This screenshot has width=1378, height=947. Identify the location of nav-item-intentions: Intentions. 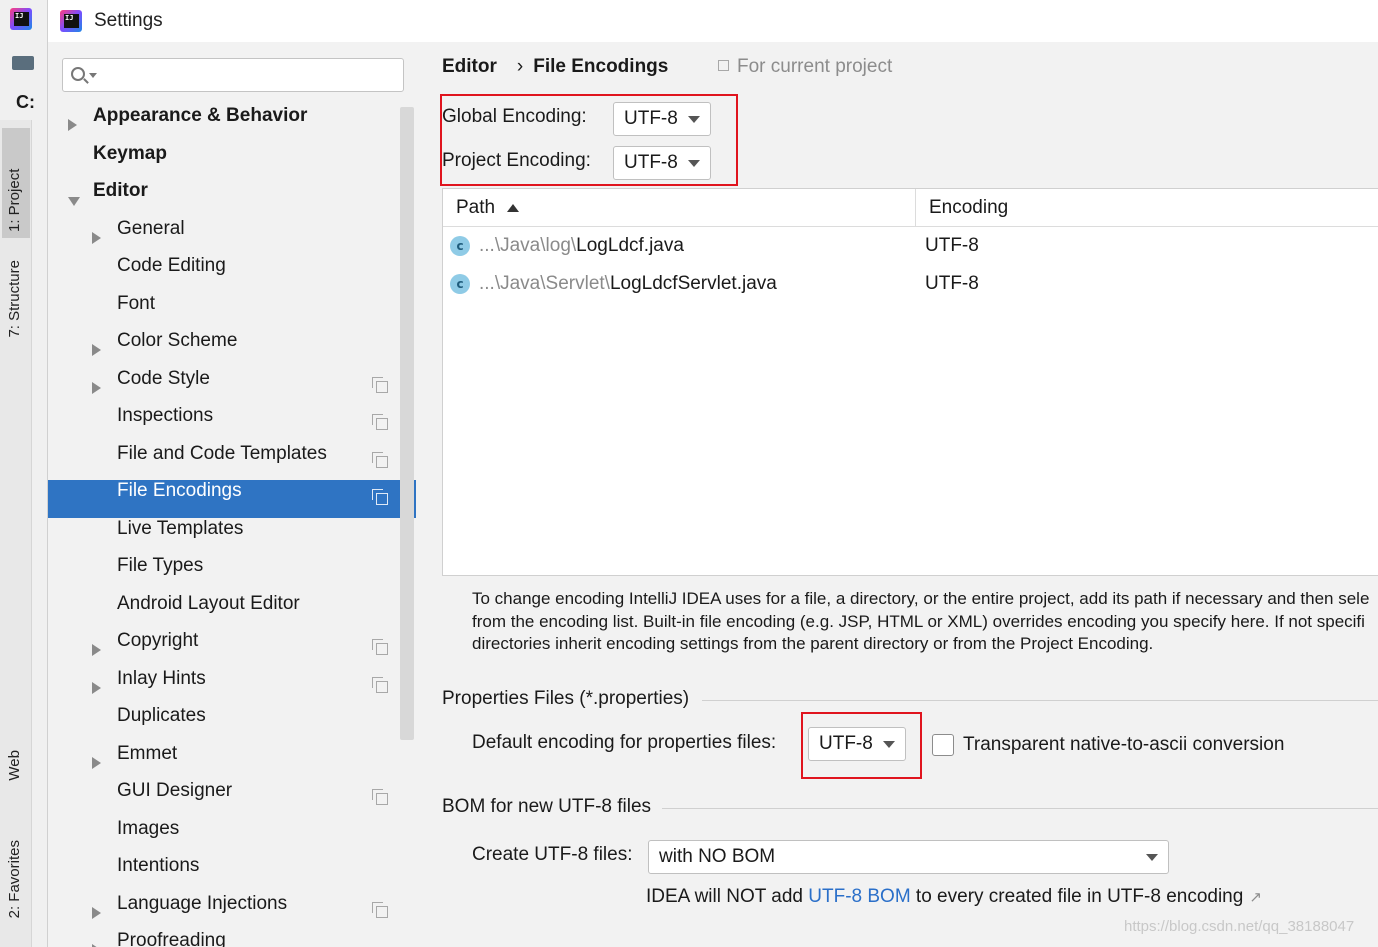
(232, 874).